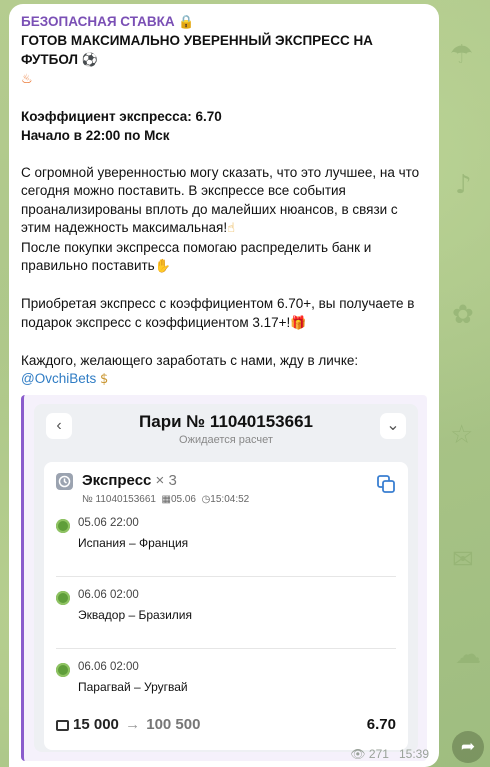  I want to click on doodle-icon: ☁, so click(468, 655).